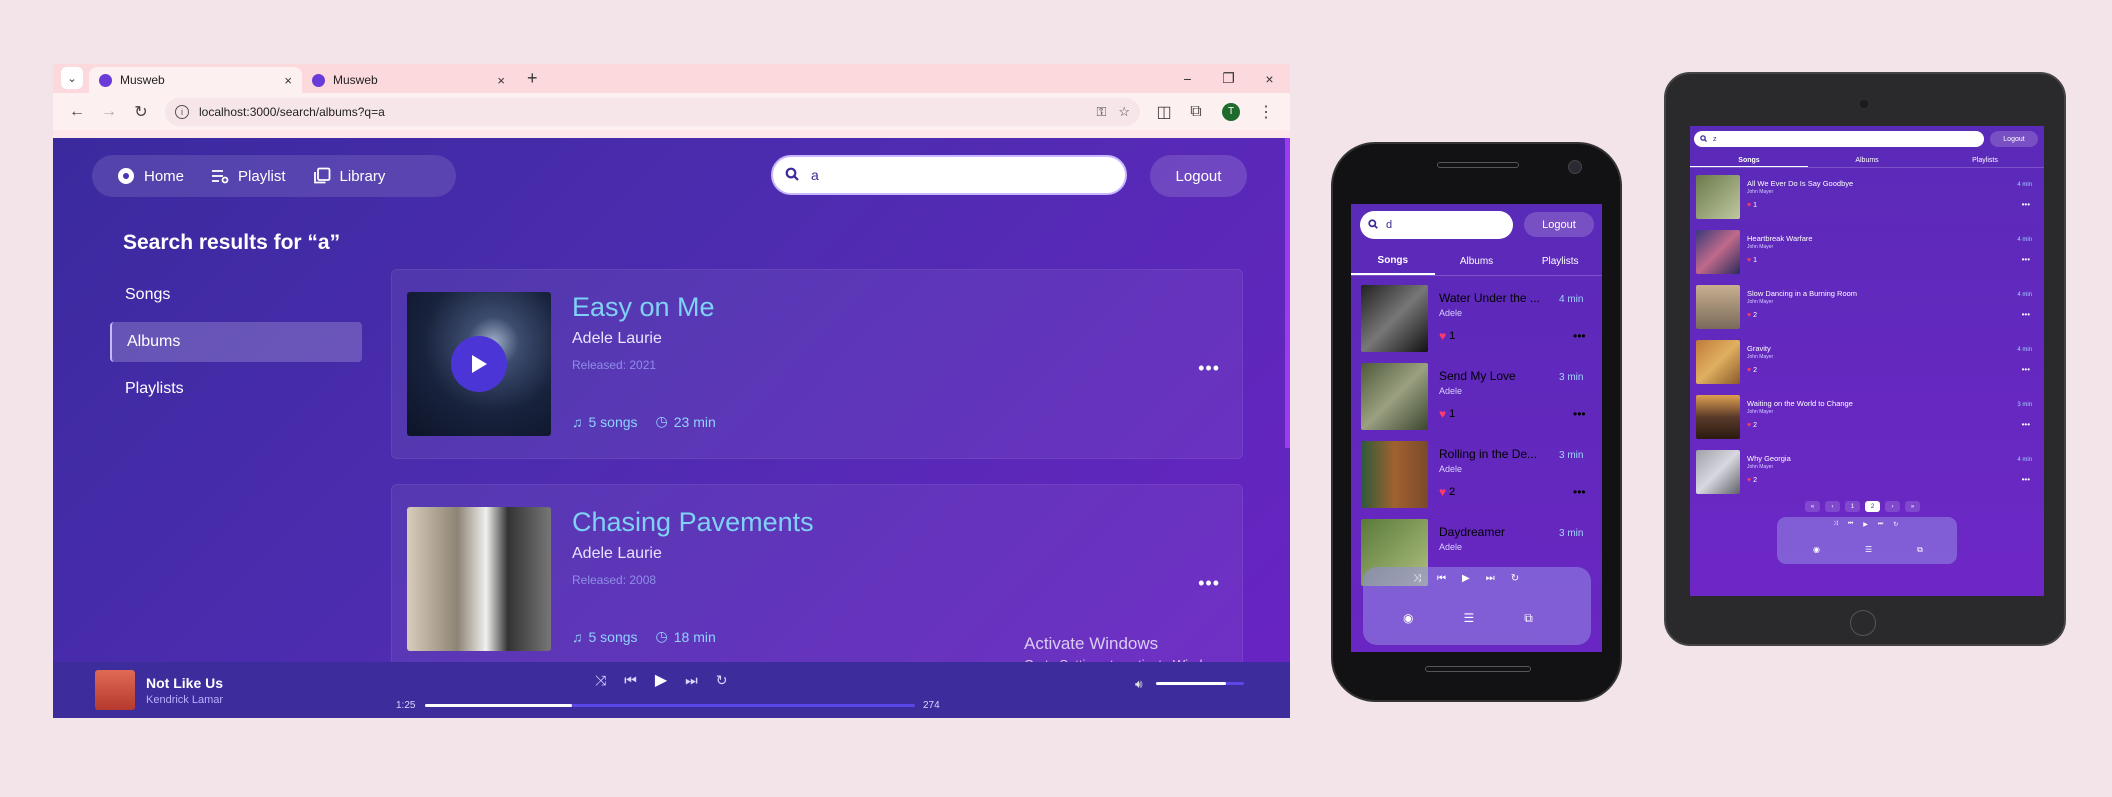 This screenshot has width=2112, height=797. Describe the element at coordinates (1872, 506) in the screenshot. I see `page-button-active: 2` at that location.